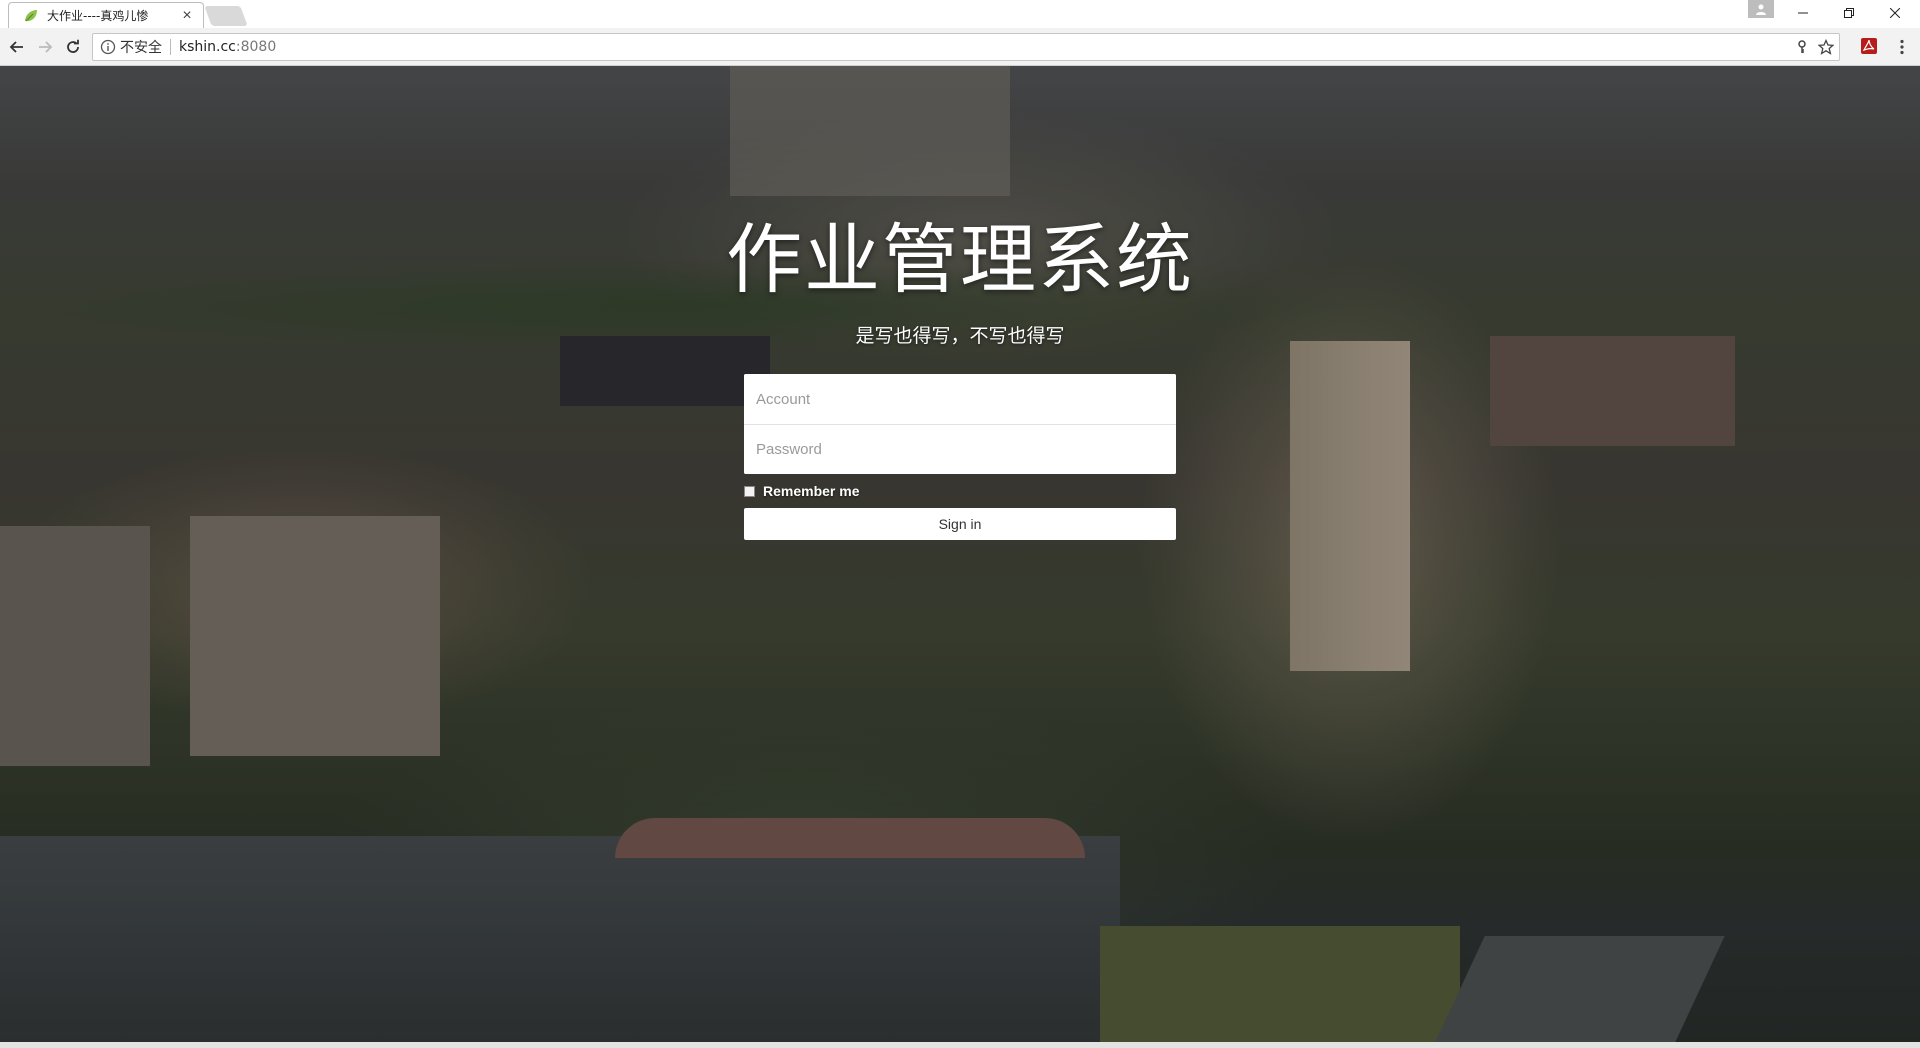 This screenshot has width=1920, height=1048. What do you see at coordinates (749, 491) in the screenshot?
I see `remember-me-checkbox` at bounding box center [749, 491].